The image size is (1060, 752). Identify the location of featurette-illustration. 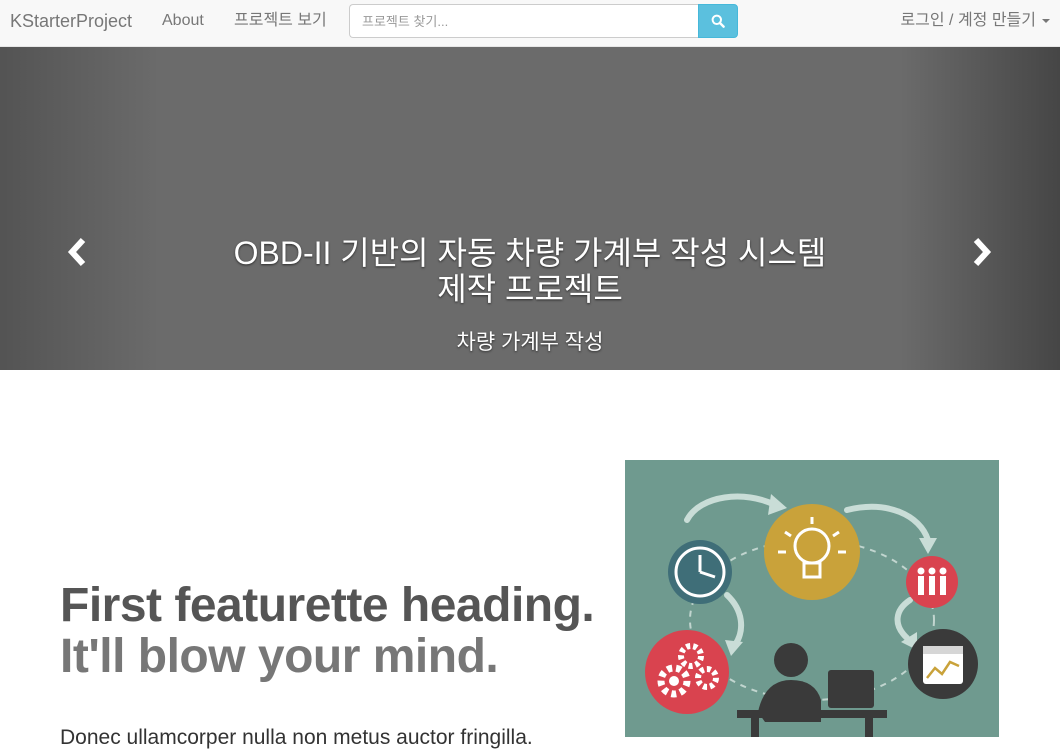
(812, 598).